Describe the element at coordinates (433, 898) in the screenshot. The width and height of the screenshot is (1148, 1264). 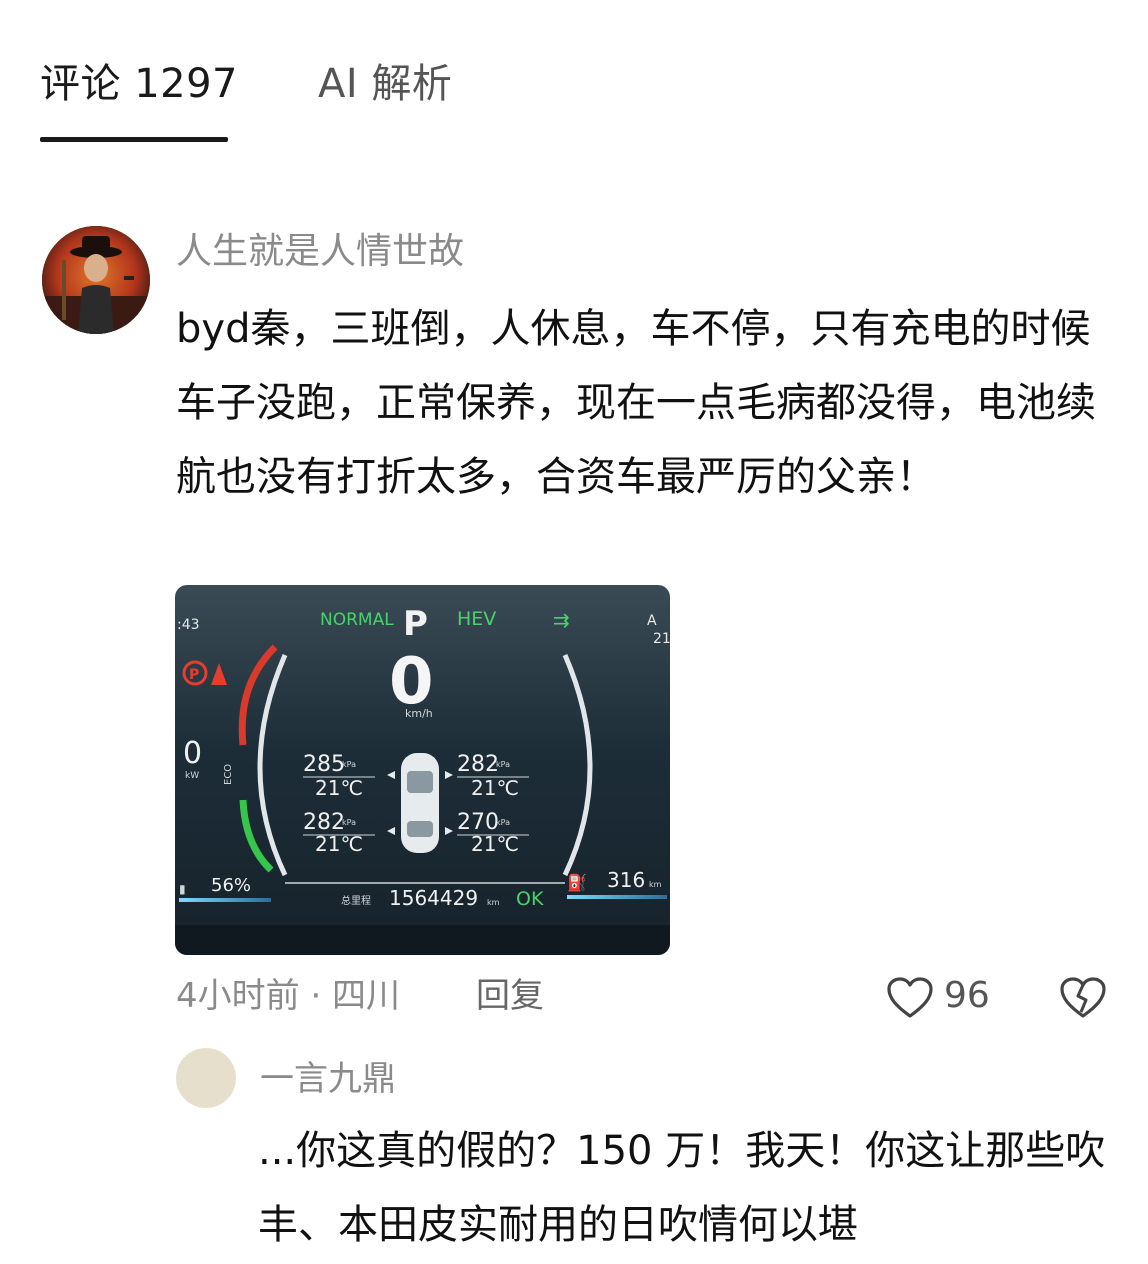
I see `odometer-value: 1564429` at that location.